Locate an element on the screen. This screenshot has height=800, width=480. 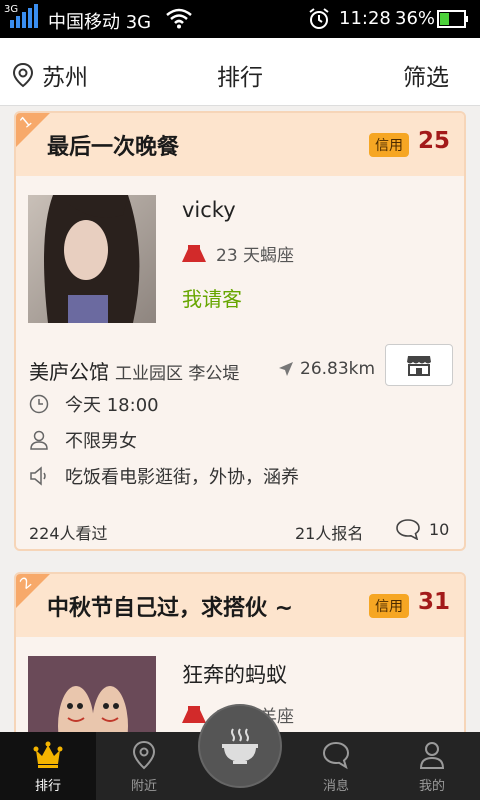
navigation-arrow-icon is located at coordinates (286, 369).